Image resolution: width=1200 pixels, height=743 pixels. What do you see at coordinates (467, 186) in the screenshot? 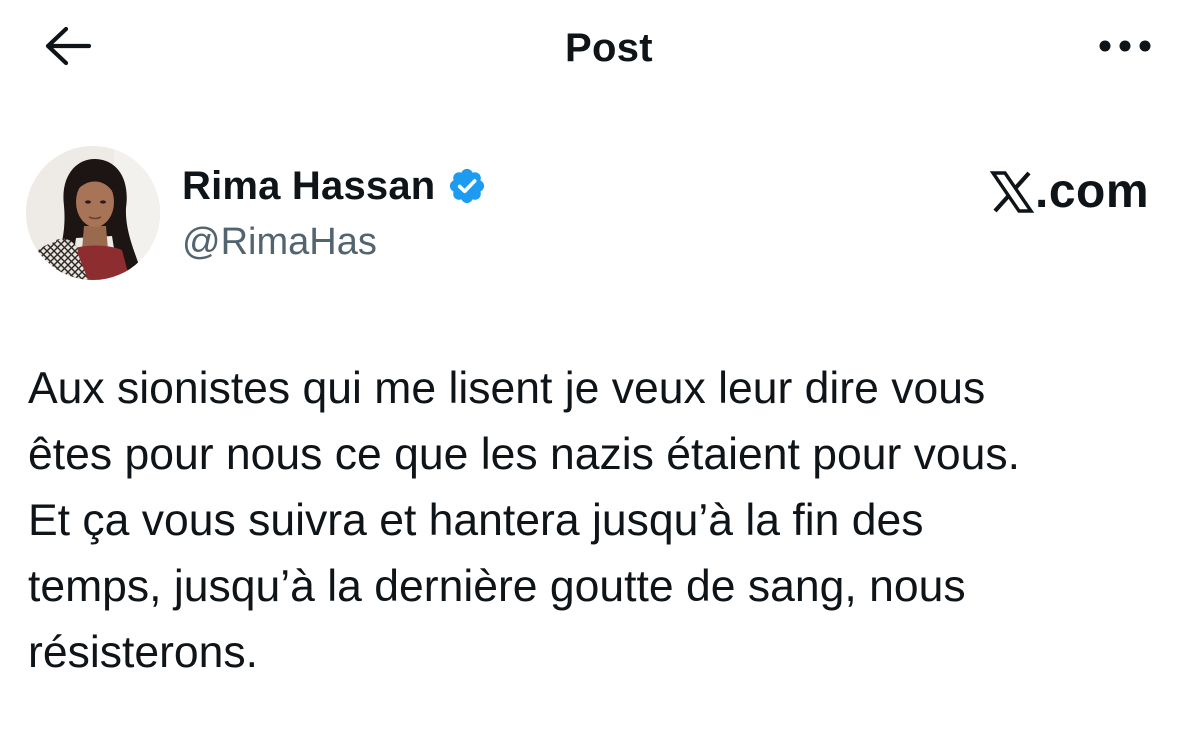
I see `verified-badge-icon` at bounding box center [467, 186].